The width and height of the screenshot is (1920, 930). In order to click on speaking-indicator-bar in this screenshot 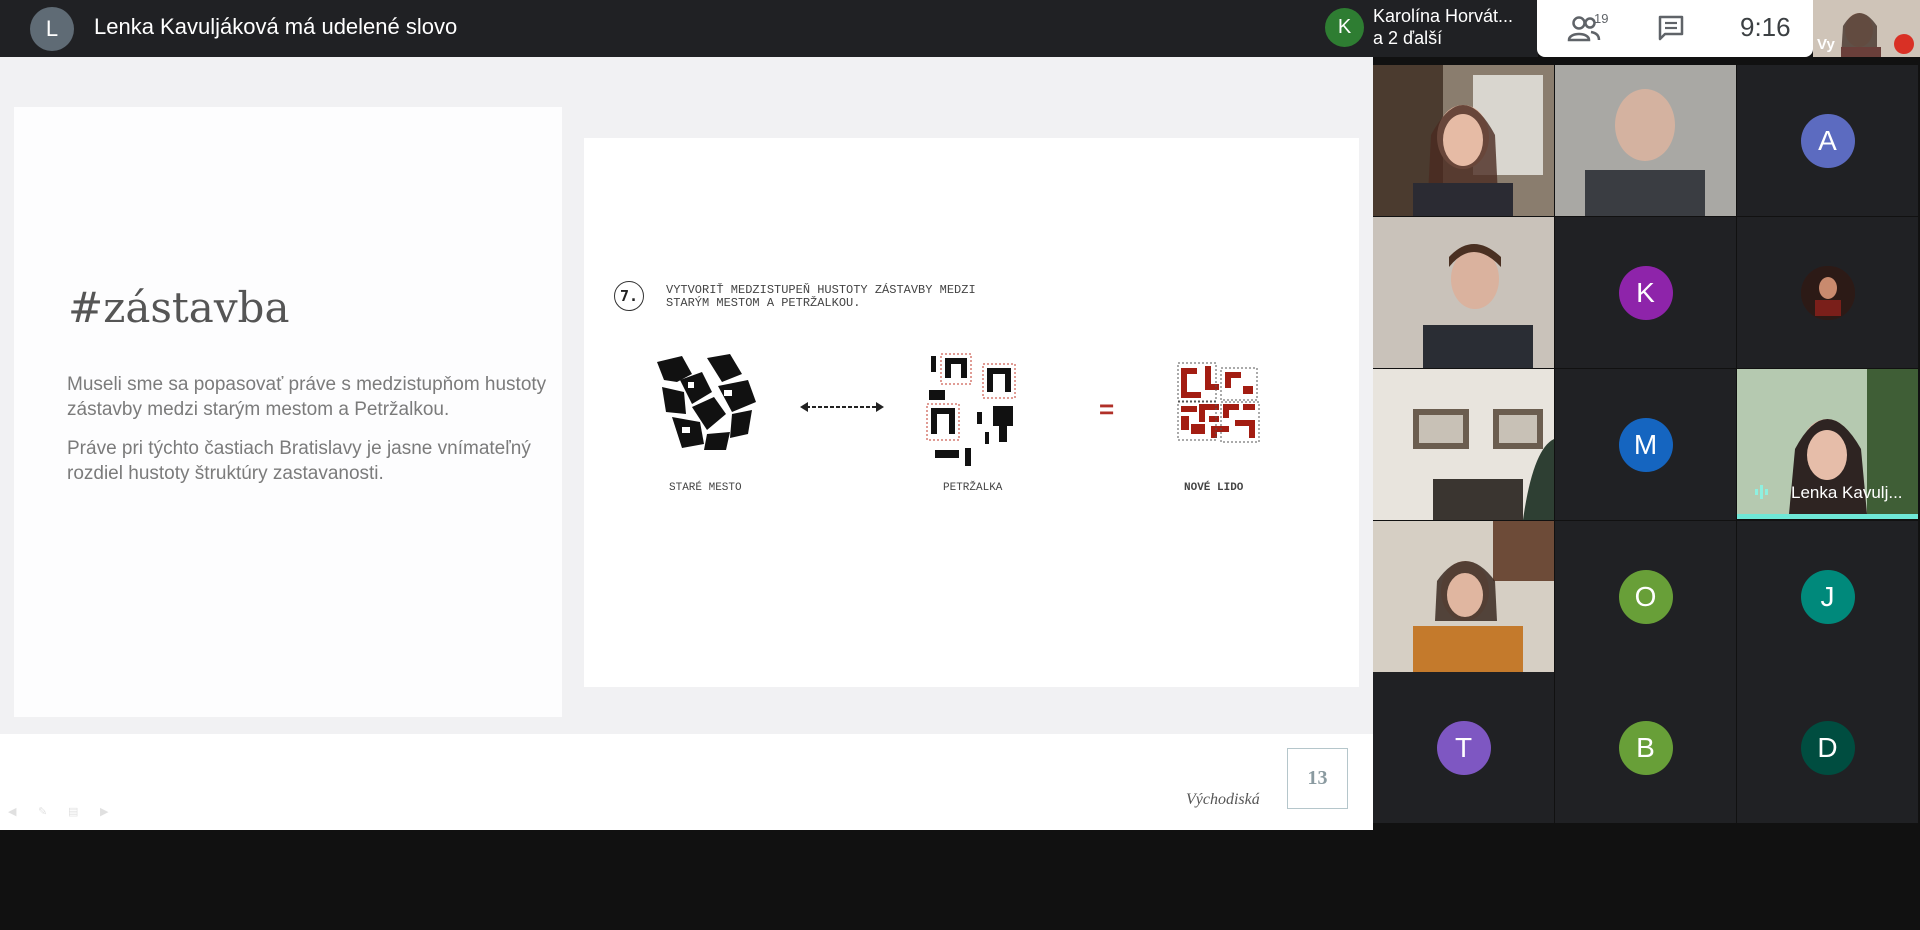, I will do `click(1827, 516)`.